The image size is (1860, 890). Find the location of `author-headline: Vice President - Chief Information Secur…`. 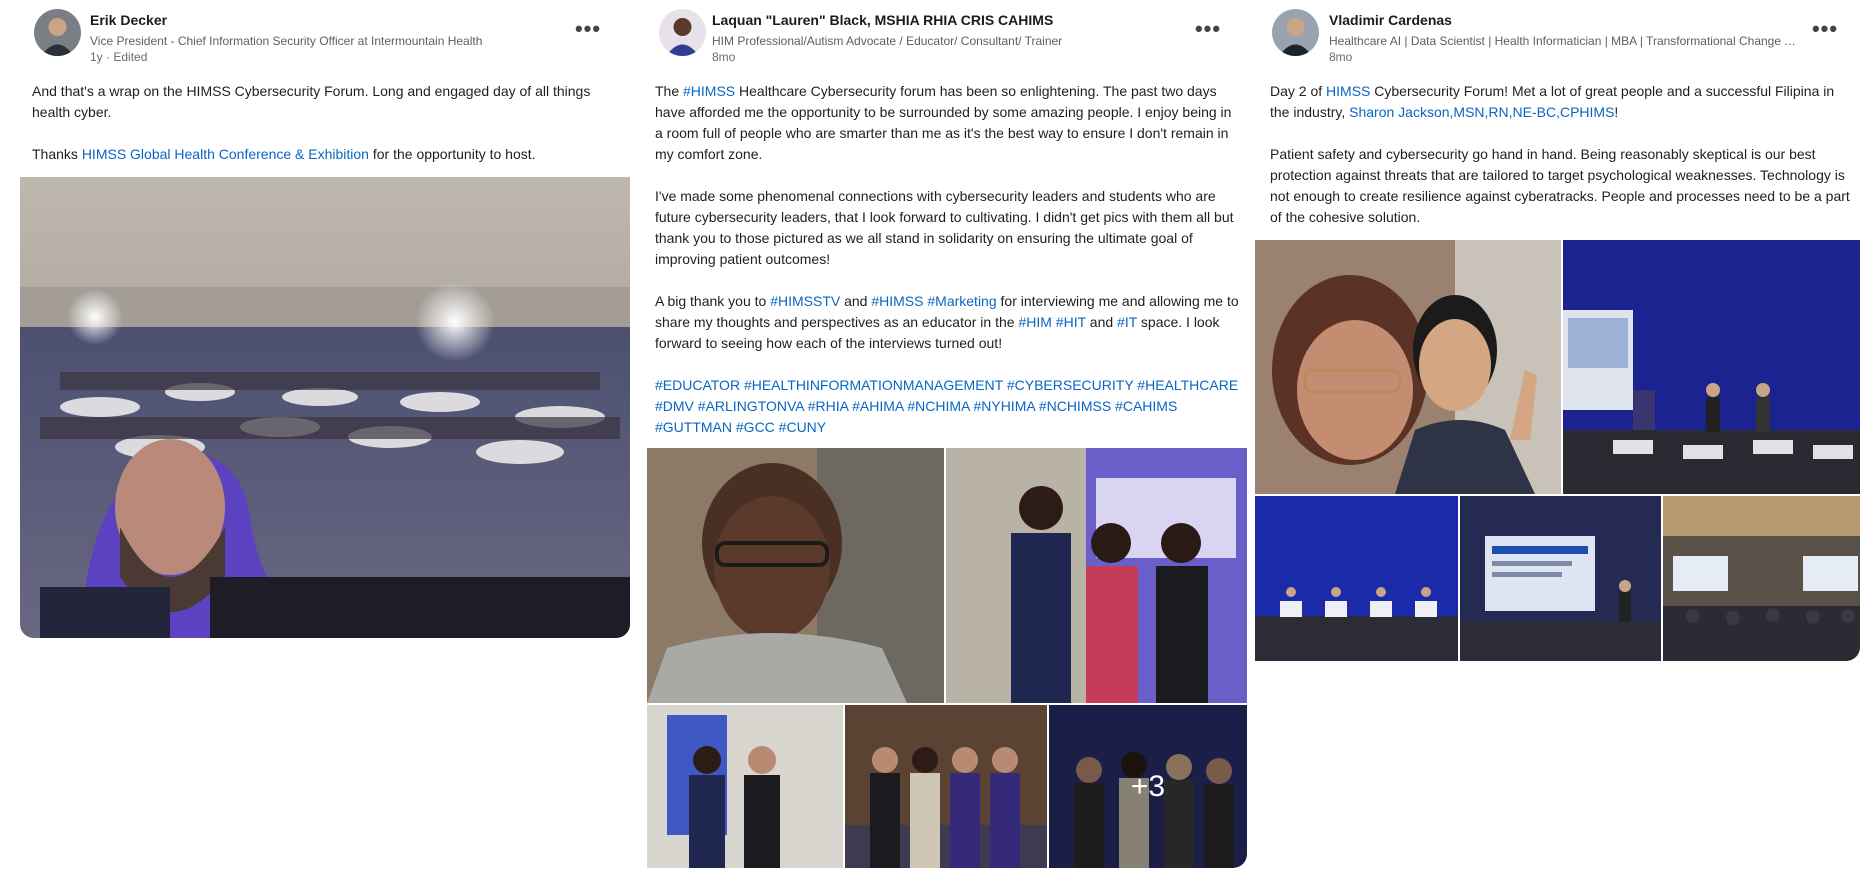

author-headline: Vice President - Chief Information Secur… is located at coordinates (286, 41).